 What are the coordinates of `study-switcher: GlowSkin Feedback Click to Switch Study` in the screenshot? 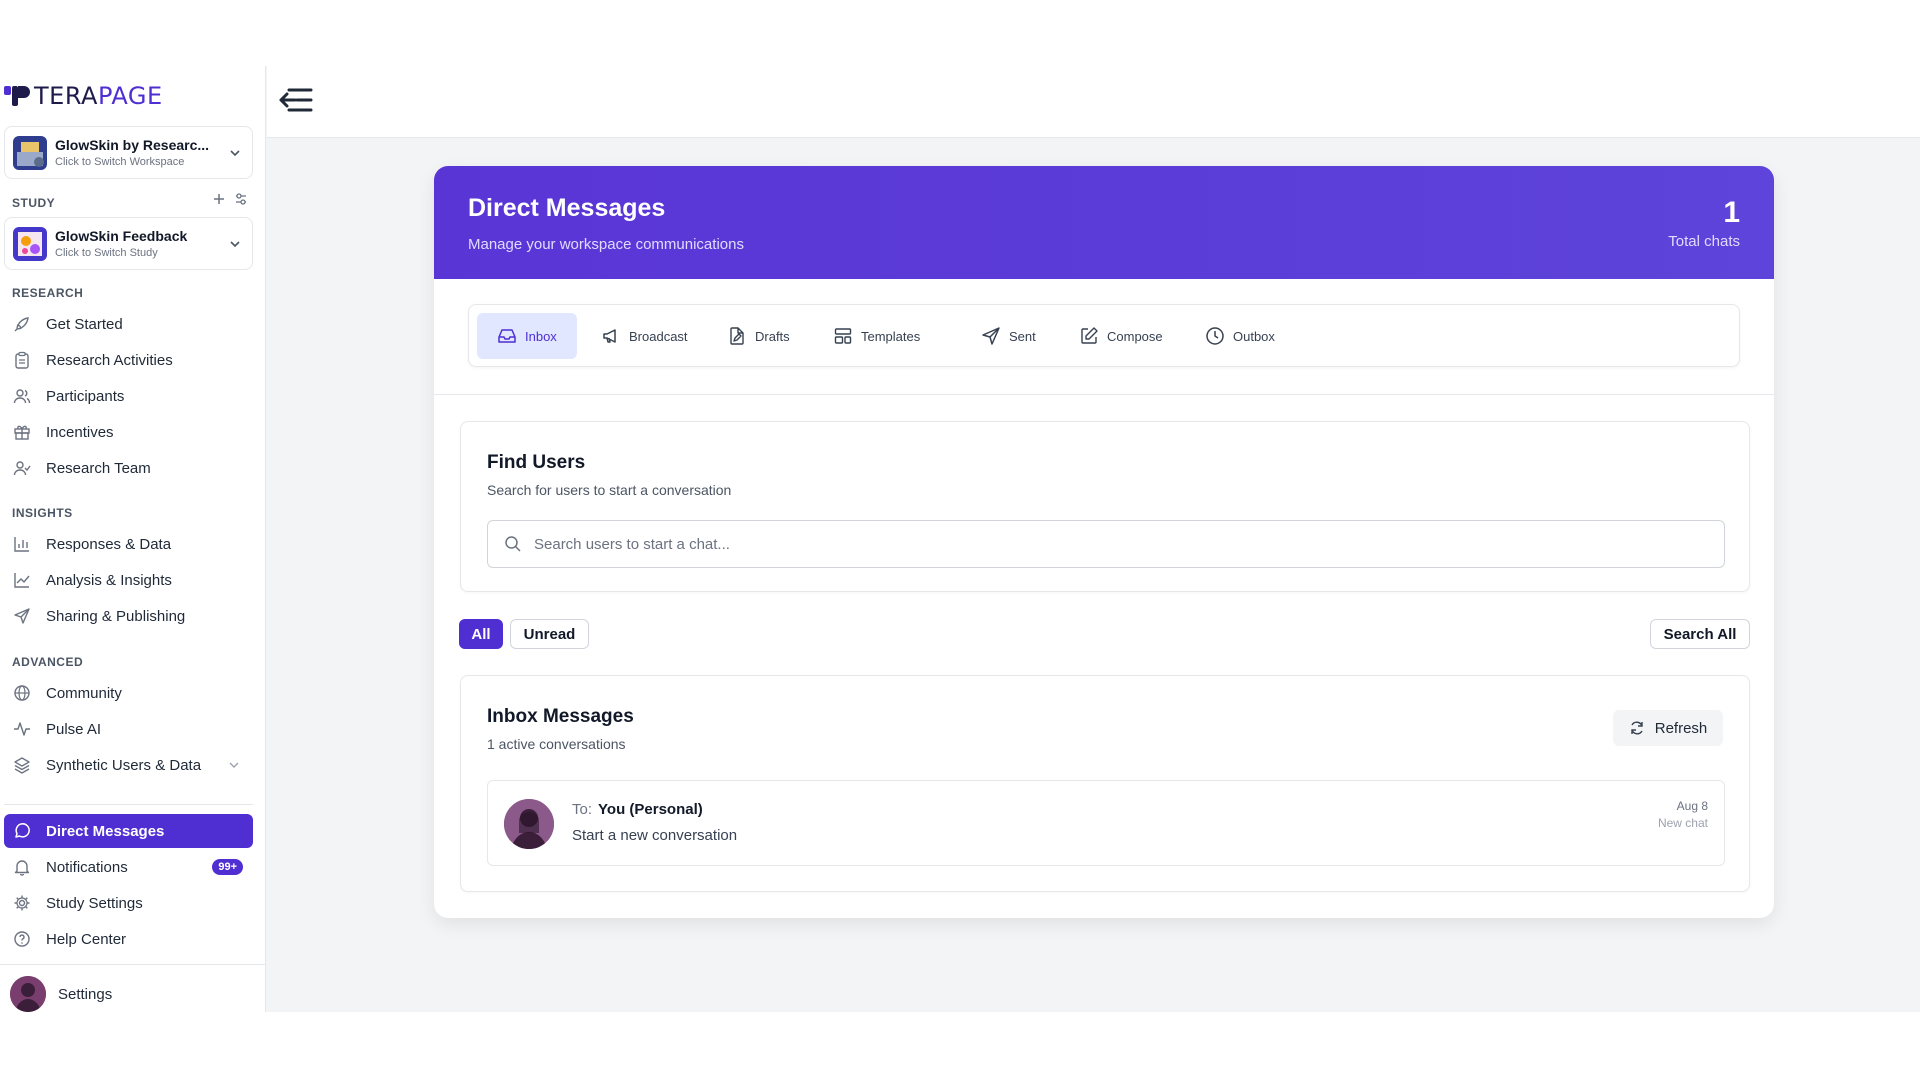 It's located at (128, 243).